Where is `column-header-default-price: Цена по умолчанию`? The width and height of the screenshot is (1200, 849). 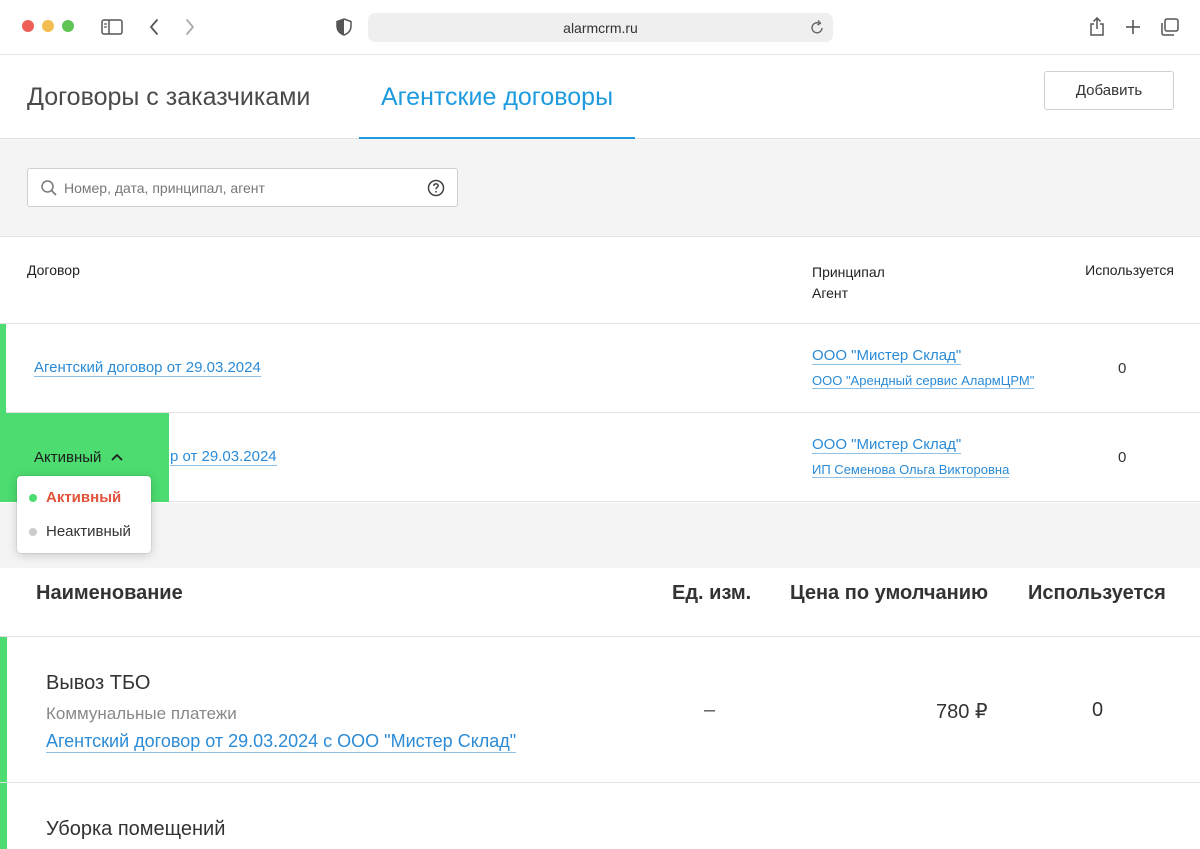
column-header-default-price: Цена по умолчанию is located at coordinates (889, 593).